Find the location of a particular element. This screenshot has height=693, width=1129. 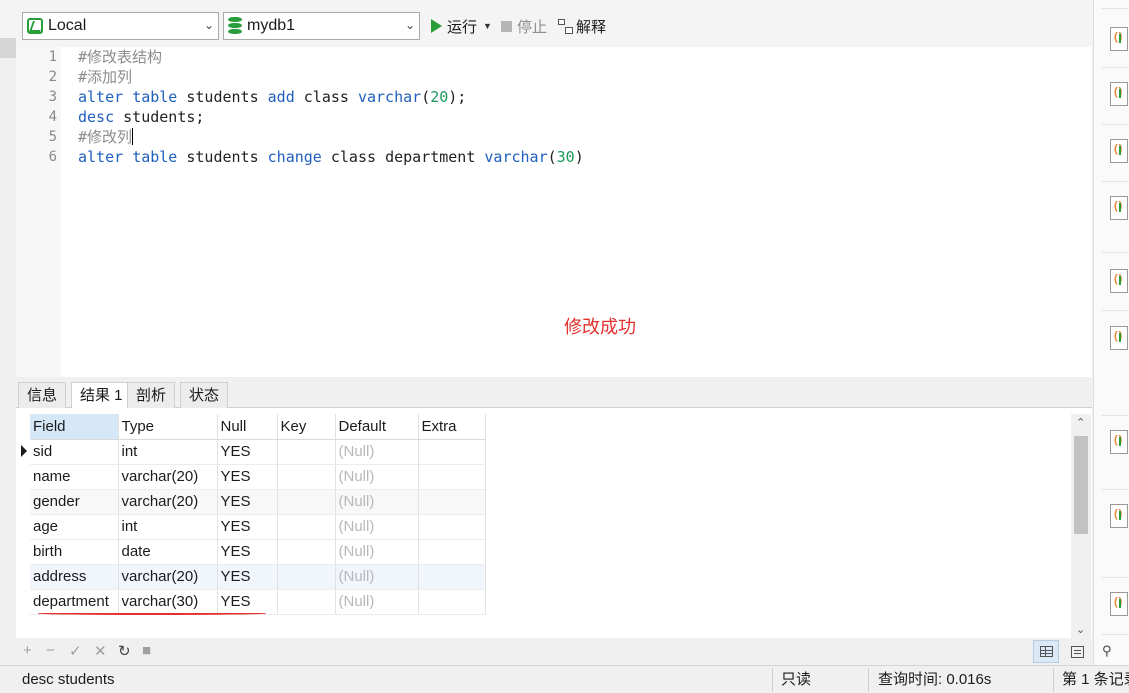

column-header: Field is located at coordinates (74, 427).